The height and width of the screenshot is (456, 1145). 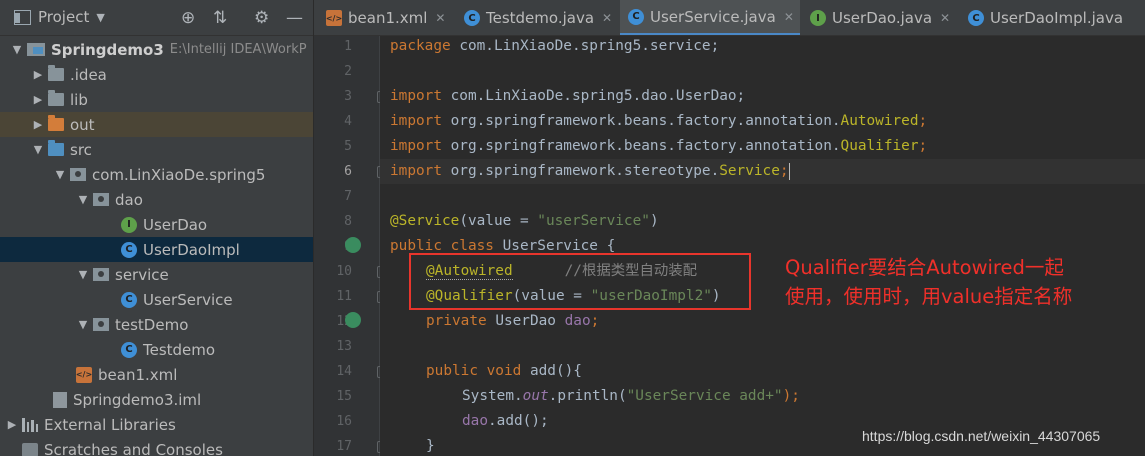 What do you see at coordinates (631, 396) in the screenshot?
I see `code-line: System.out.println("UserService add+");` at bounding box center [631, 396].